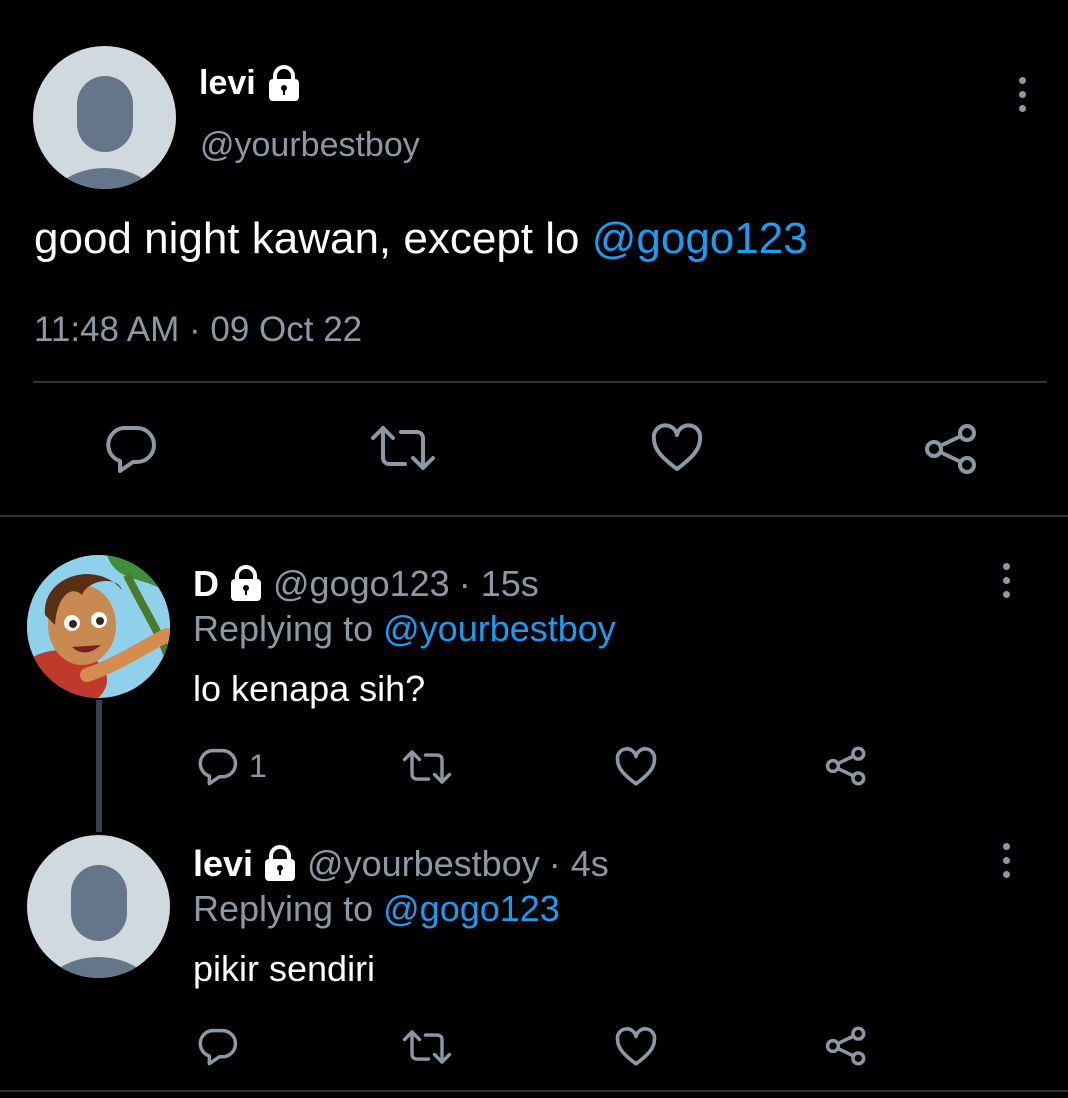  What do you see at coordinates (309, 688) in the screenshot?
I see `reply-text: lo kenapa sih?` at bounding box center [309, 688].